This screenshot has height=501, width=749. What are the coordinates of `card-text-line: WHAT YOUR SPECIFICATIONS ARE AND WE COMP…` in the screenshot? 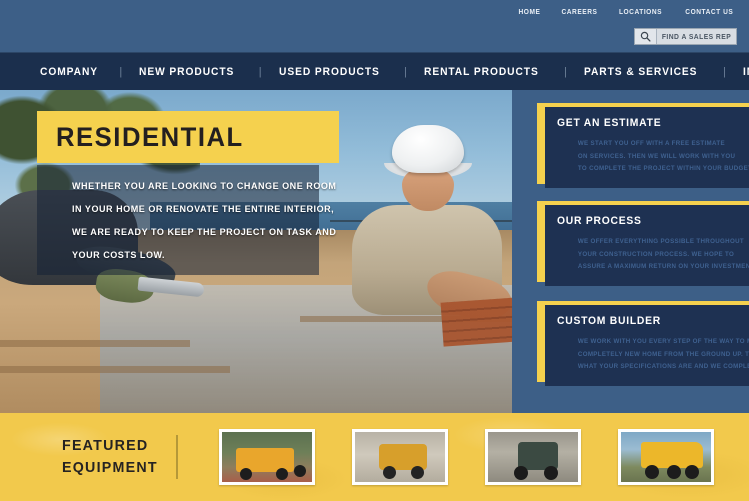 It's located at (663, 366).